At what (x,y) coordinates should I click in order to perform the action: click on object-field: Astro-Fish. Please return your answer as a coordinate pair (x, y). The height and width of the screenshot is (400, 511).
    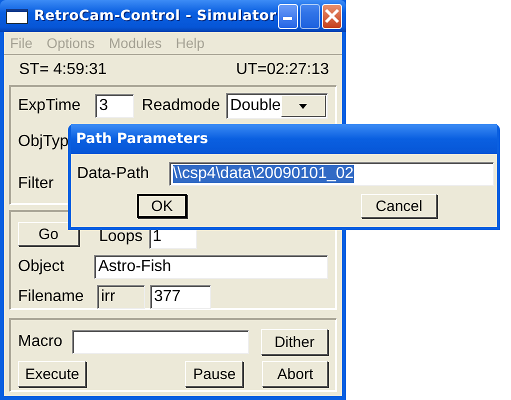
    Looking at the image, I should click on (211, 267).